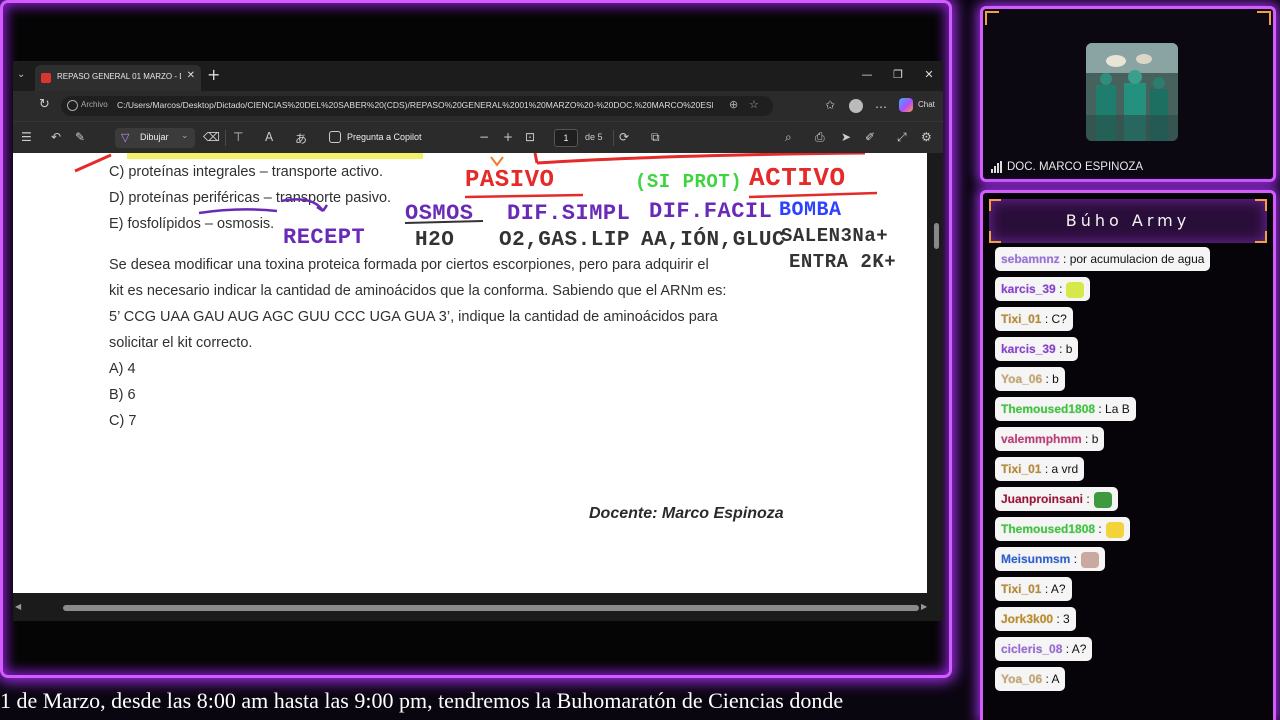  What do you see at coordinates (1031, 649) in the screenshot?
I see `chat-username: cicleris_08` at bounding box center [1031, 649].